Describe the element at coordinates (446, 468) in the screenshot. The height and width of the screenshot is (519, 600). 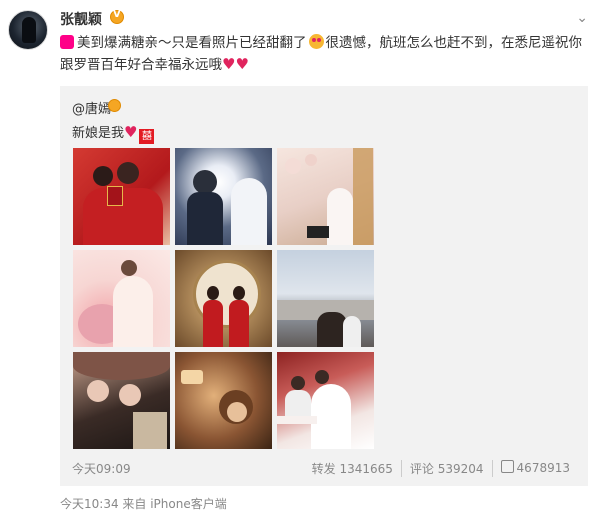
I see `comment-count: 评论 539204` at that location.